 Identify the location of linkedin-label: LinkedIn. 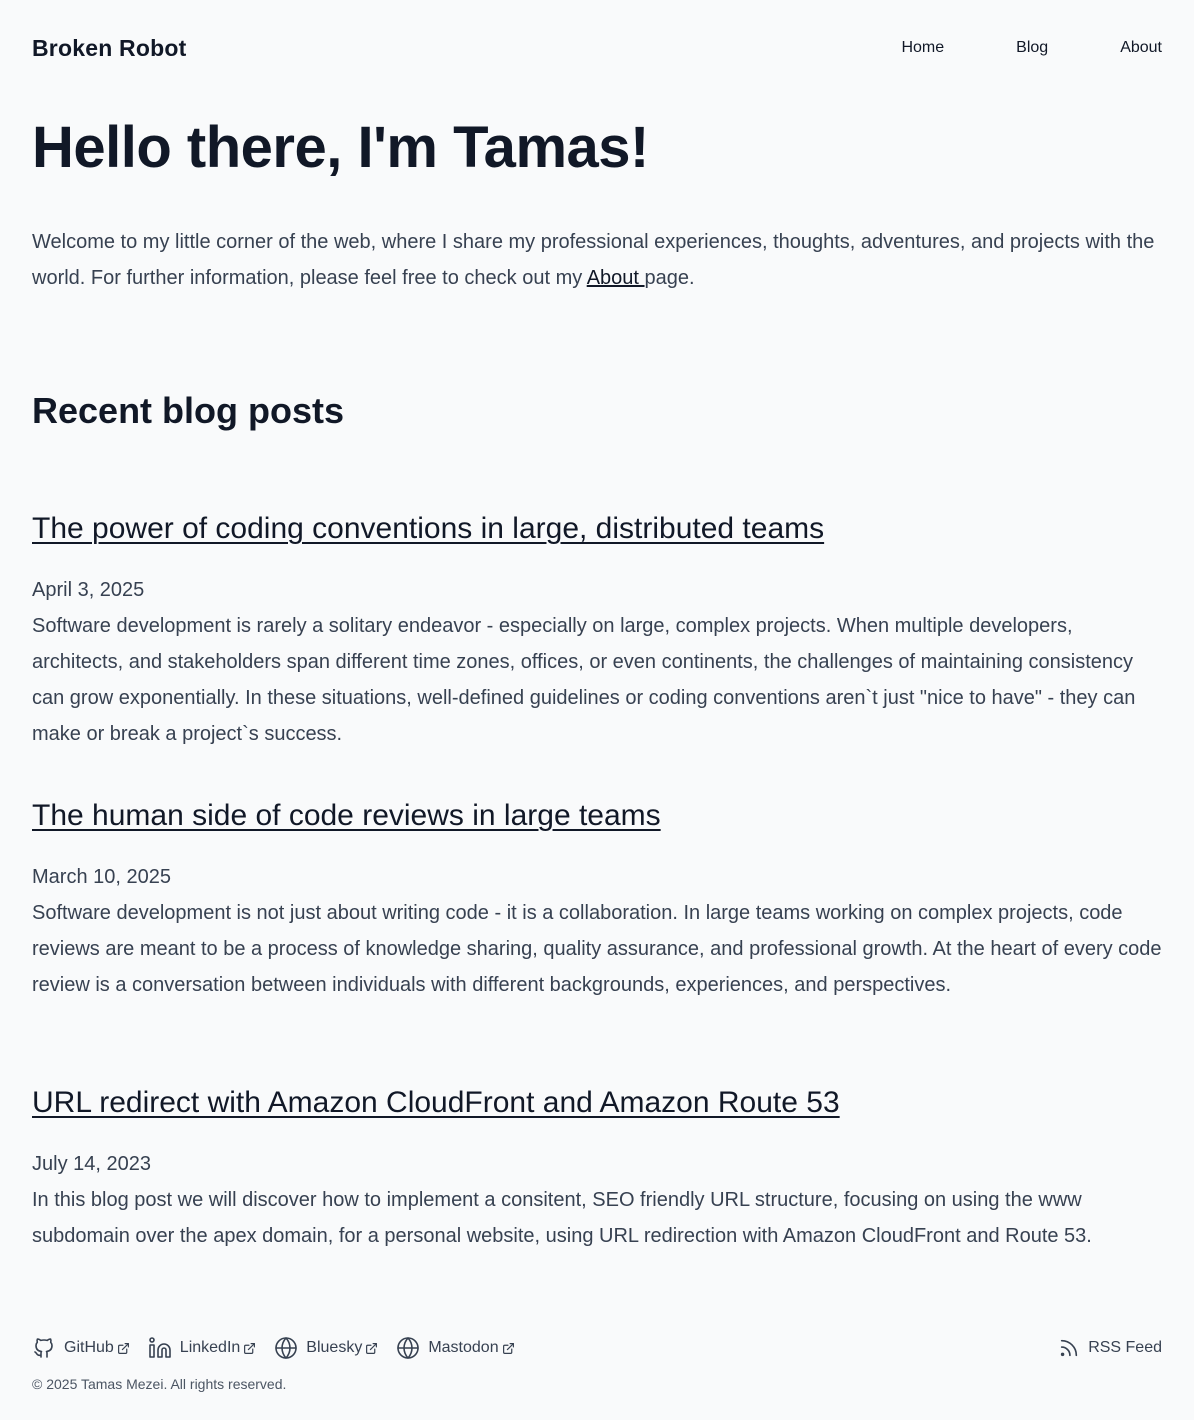
(210, 1347).